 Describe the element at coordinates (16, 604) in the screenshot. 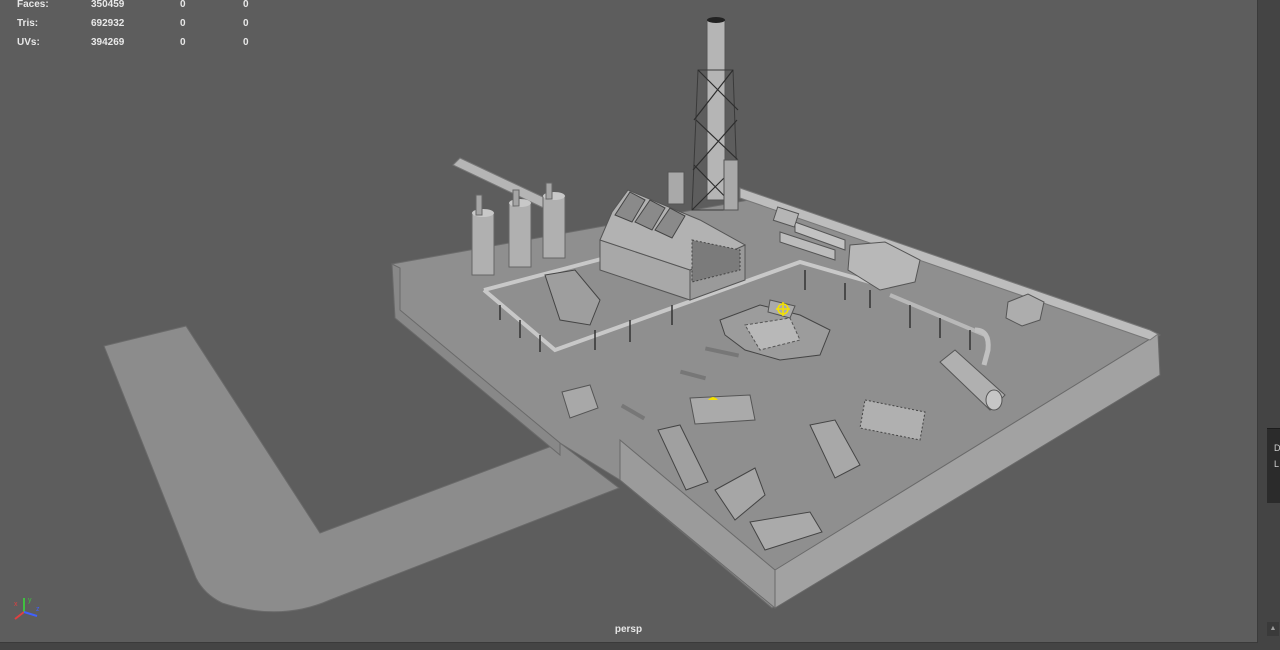

I see `svg-text: x` at that location.